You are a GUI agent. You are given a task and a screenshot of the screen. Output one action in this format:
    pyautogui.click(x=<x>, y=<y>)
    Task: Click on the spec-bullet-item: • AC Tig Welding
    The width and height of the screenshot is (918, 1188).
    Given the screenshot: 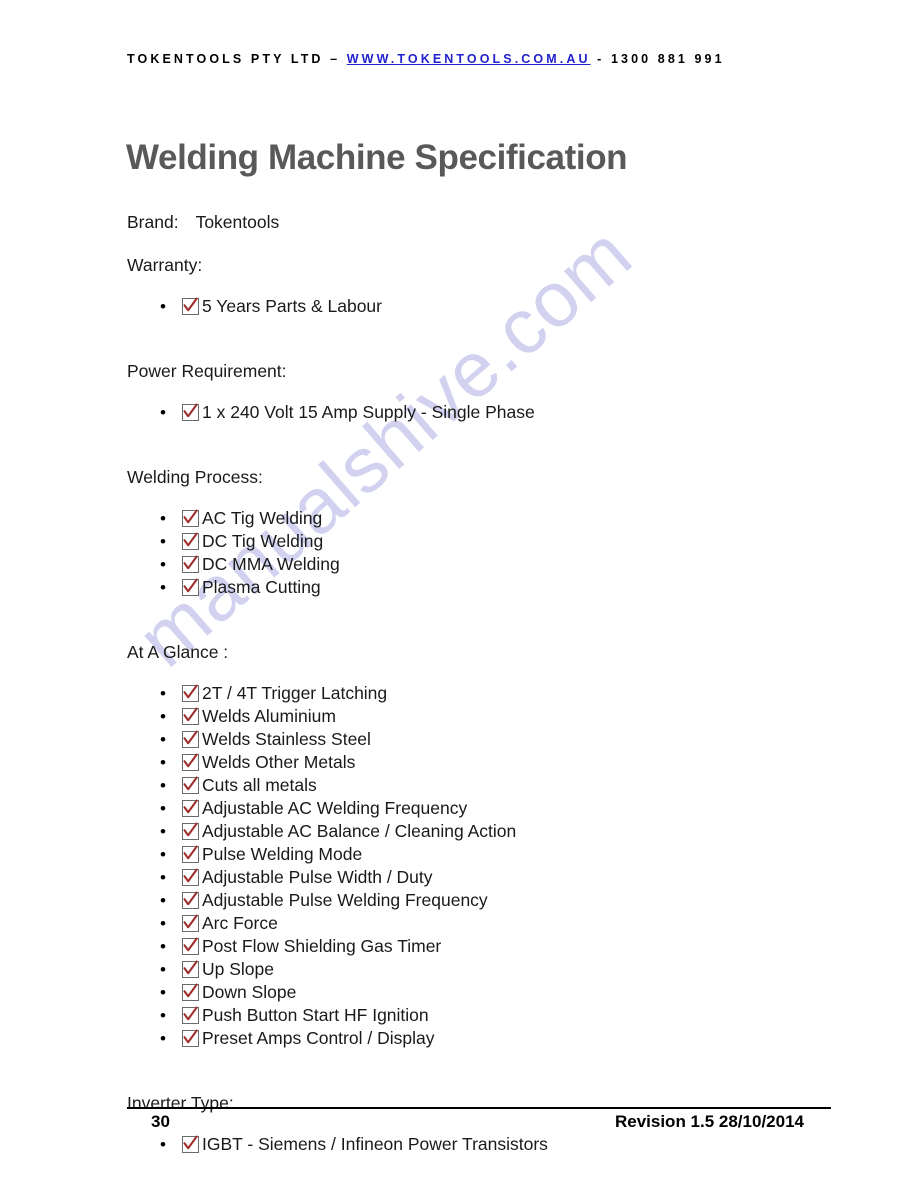 What is the action you would take?
    pyautogui.click(x=241, y=518)
    